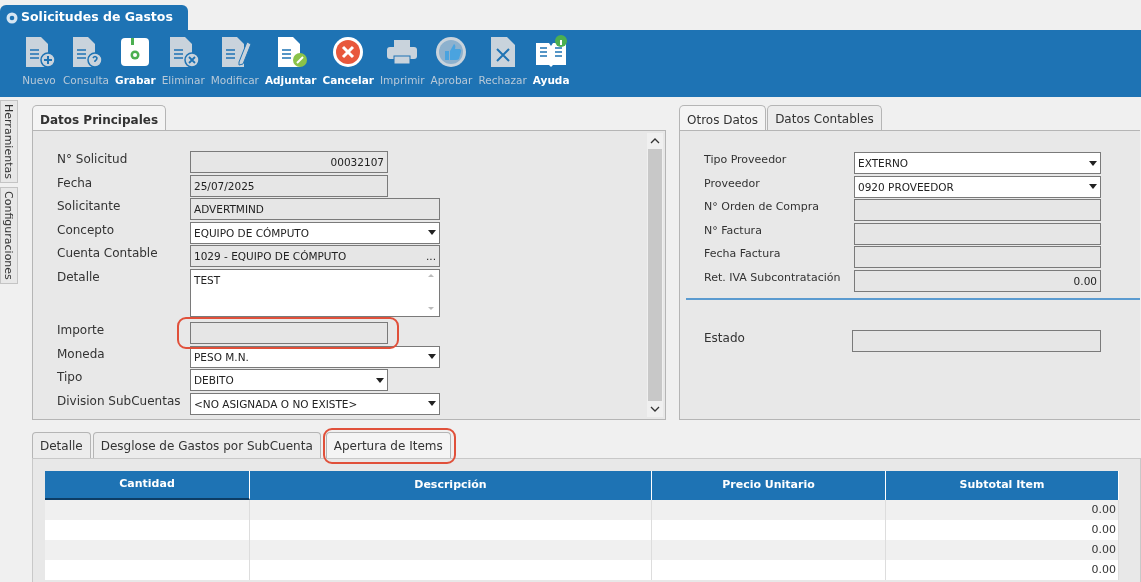 The width and height of the screenshot is (1141, 582). Describe the element at coordinates (977, 280) in the screenshot. I see `input-field: 0.00` at that location.